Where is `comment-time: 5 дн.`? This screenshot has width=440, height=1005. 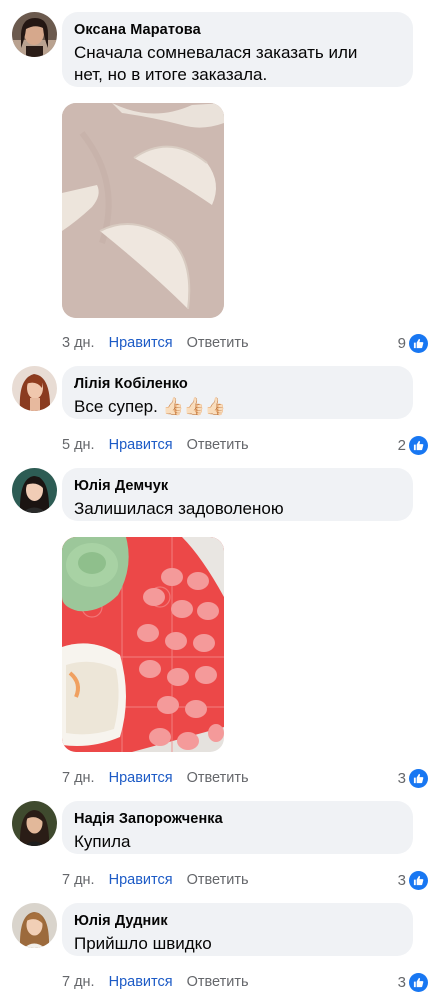 comment-time: 5 дн. is located at coordinates (78, 445).